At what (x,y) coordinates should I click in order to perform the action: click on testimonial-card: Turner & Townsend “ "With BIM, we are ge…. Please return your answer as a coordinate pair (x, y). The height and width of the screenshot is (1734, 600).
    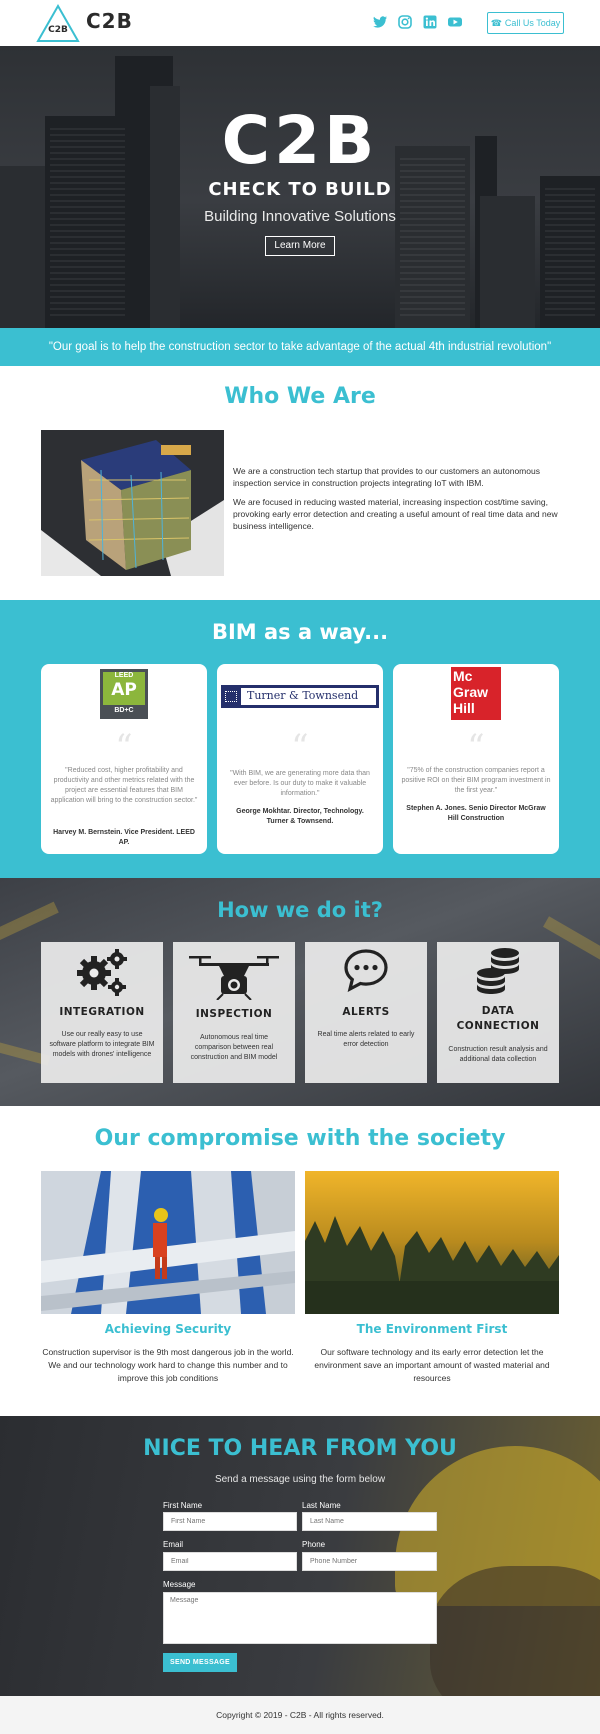
    Looking at the image, I should click on (300, 759).